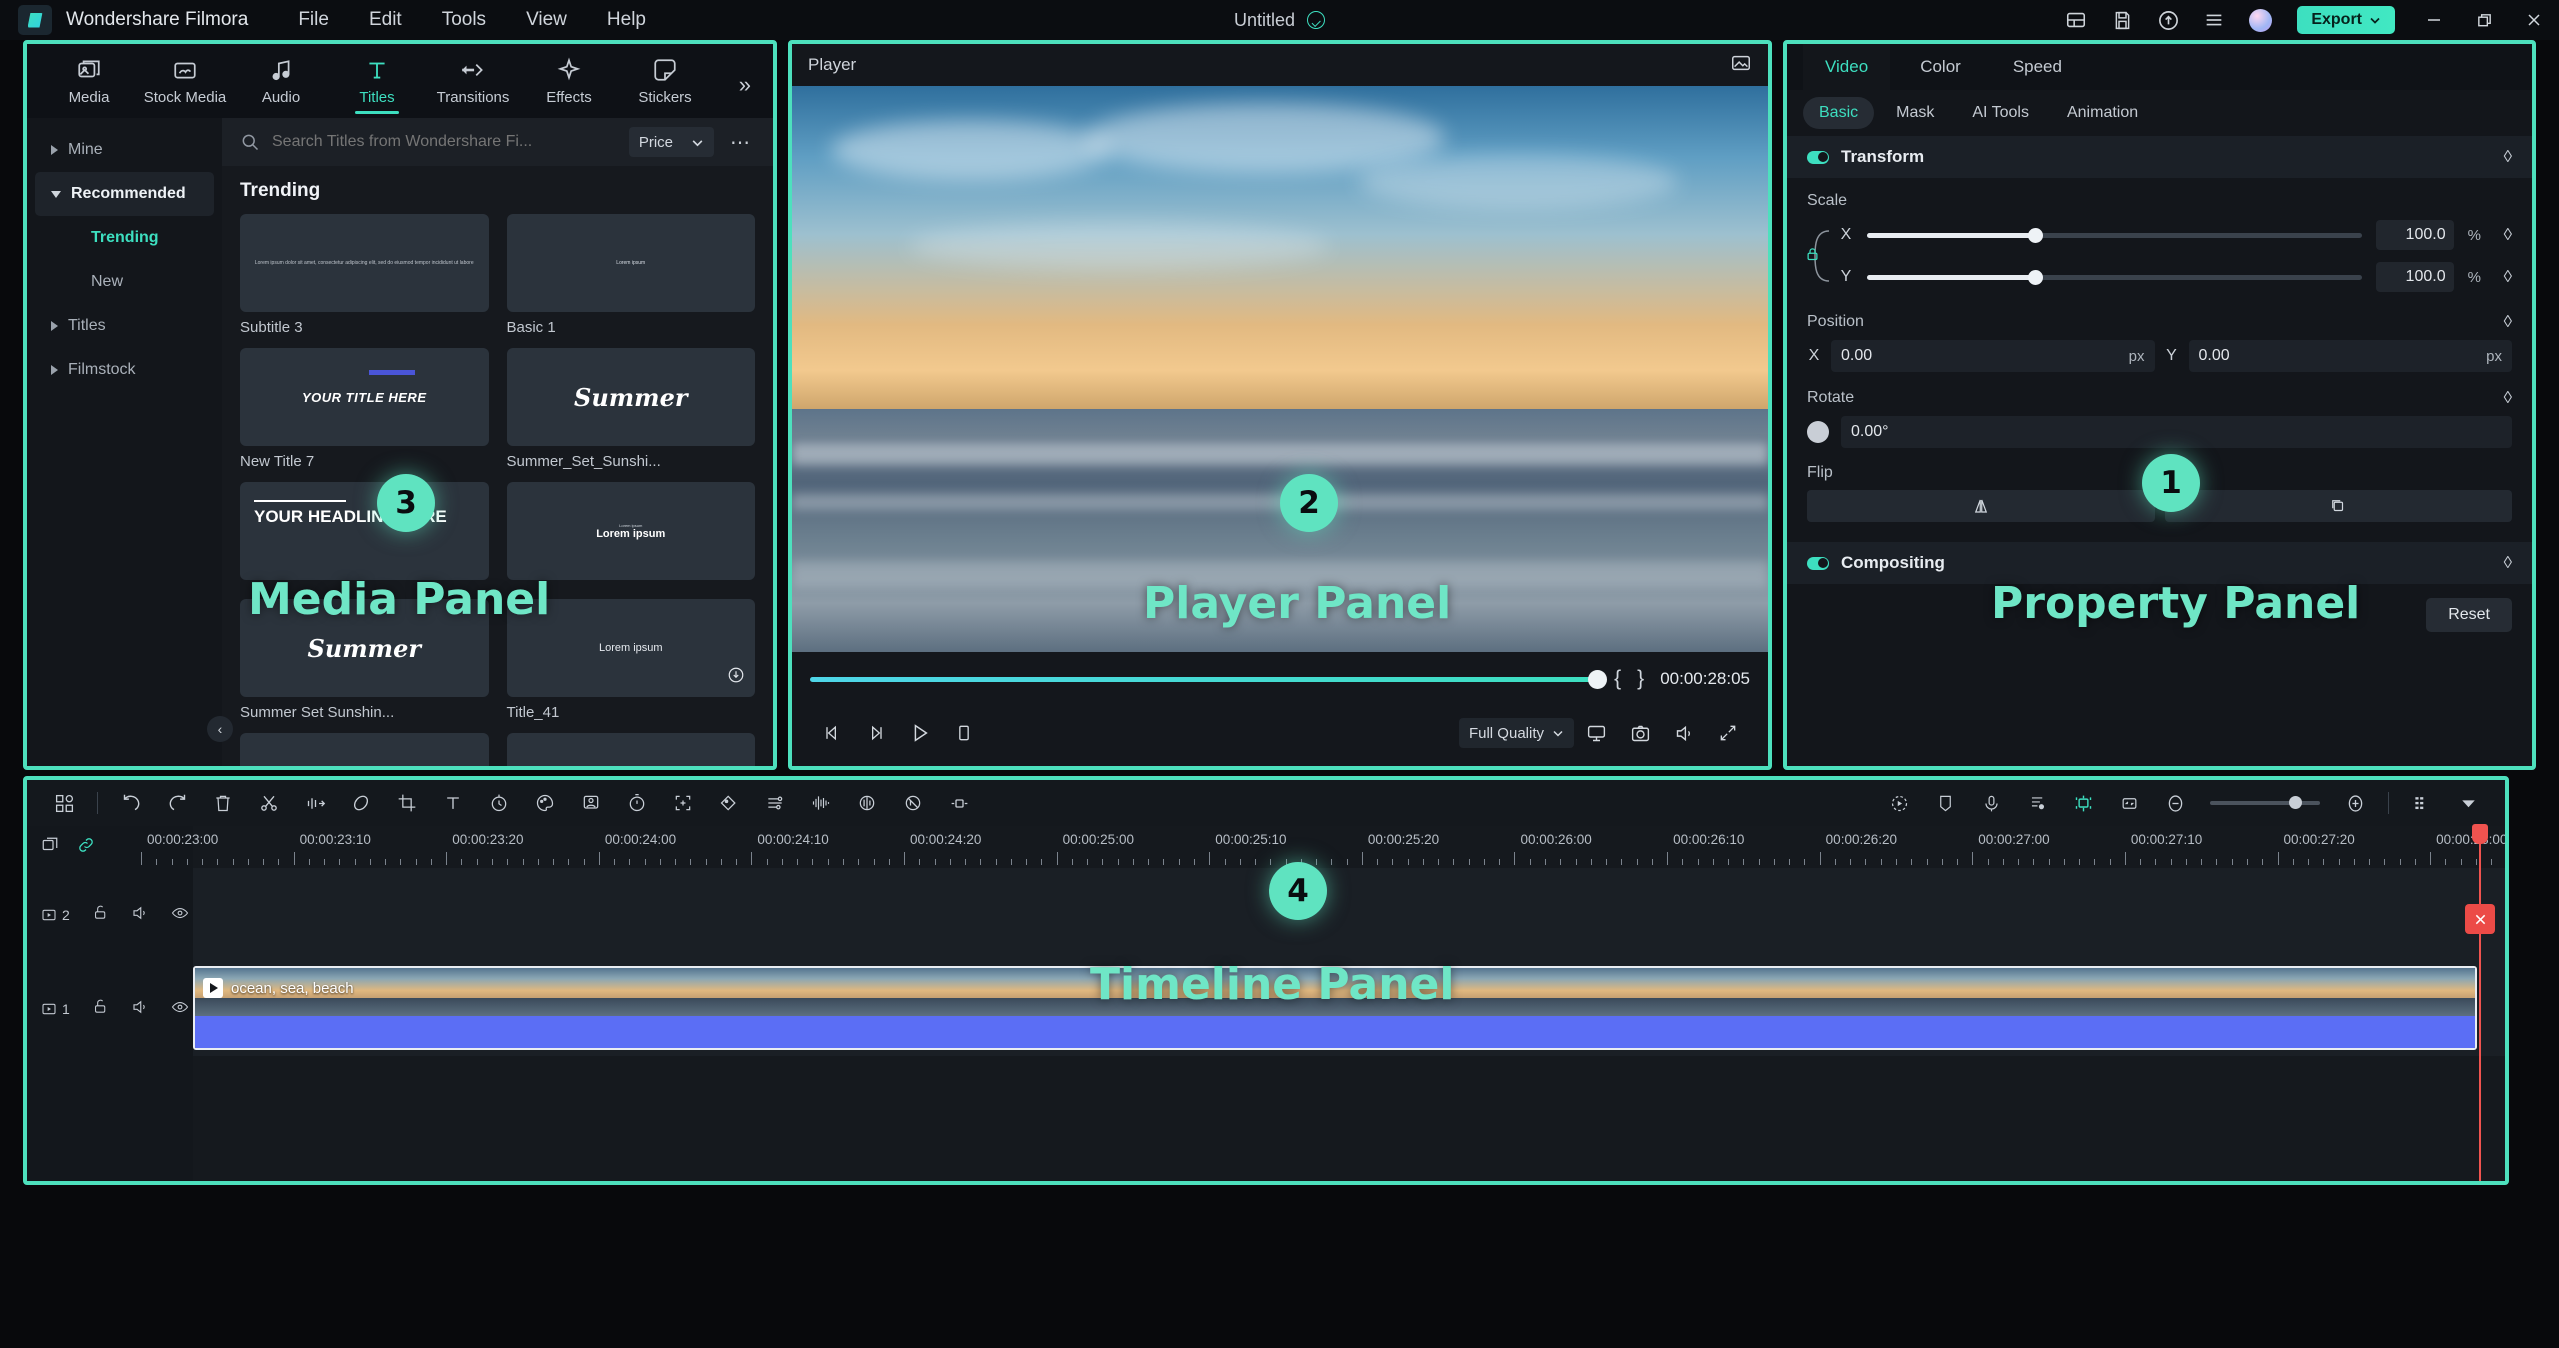 The image size is (2559, 1348). I want to click on sidebar-item-mine: Mine, so click(124, 150).